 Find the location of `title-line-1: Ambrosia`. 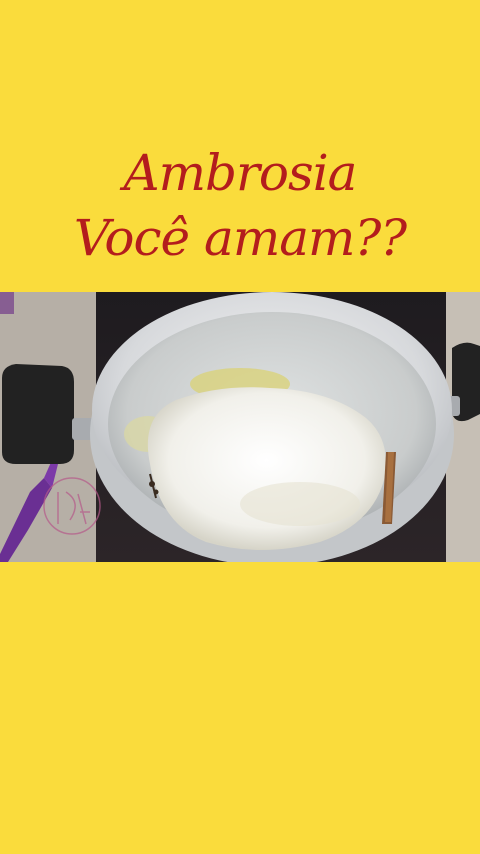

title-line-1: Ambrosia is located at coordinates (240, 173).